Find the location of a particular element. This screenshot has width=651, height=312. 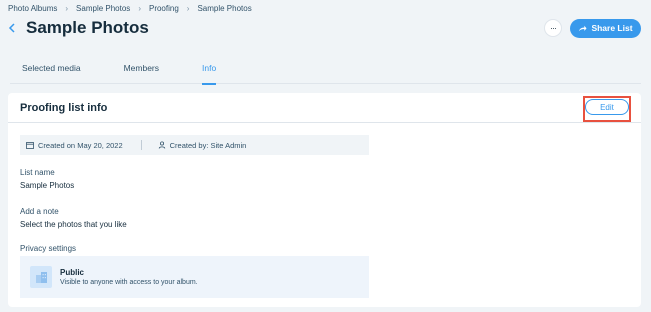

note-value: Select the photos that you like is located at coordinates (73, 224).